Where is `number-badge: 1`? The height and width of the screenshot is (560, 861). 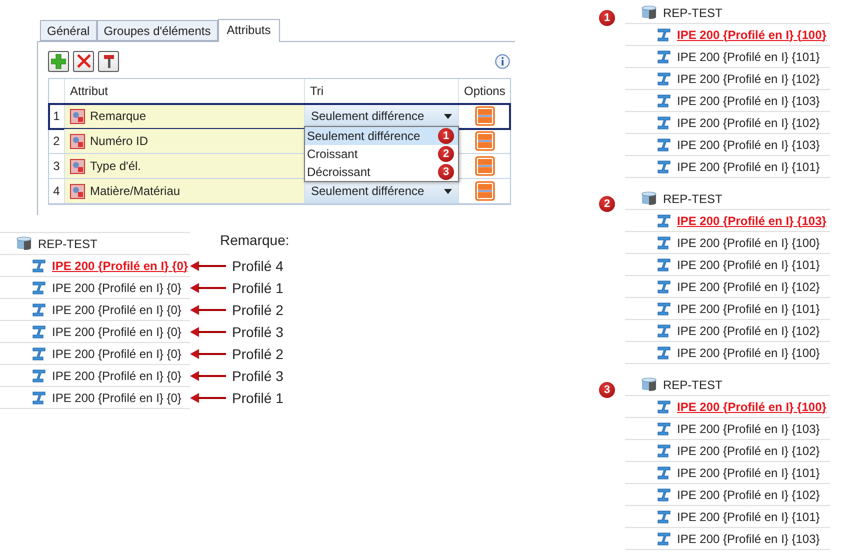
number-badge: 1 is located at coordinates (446, 136).